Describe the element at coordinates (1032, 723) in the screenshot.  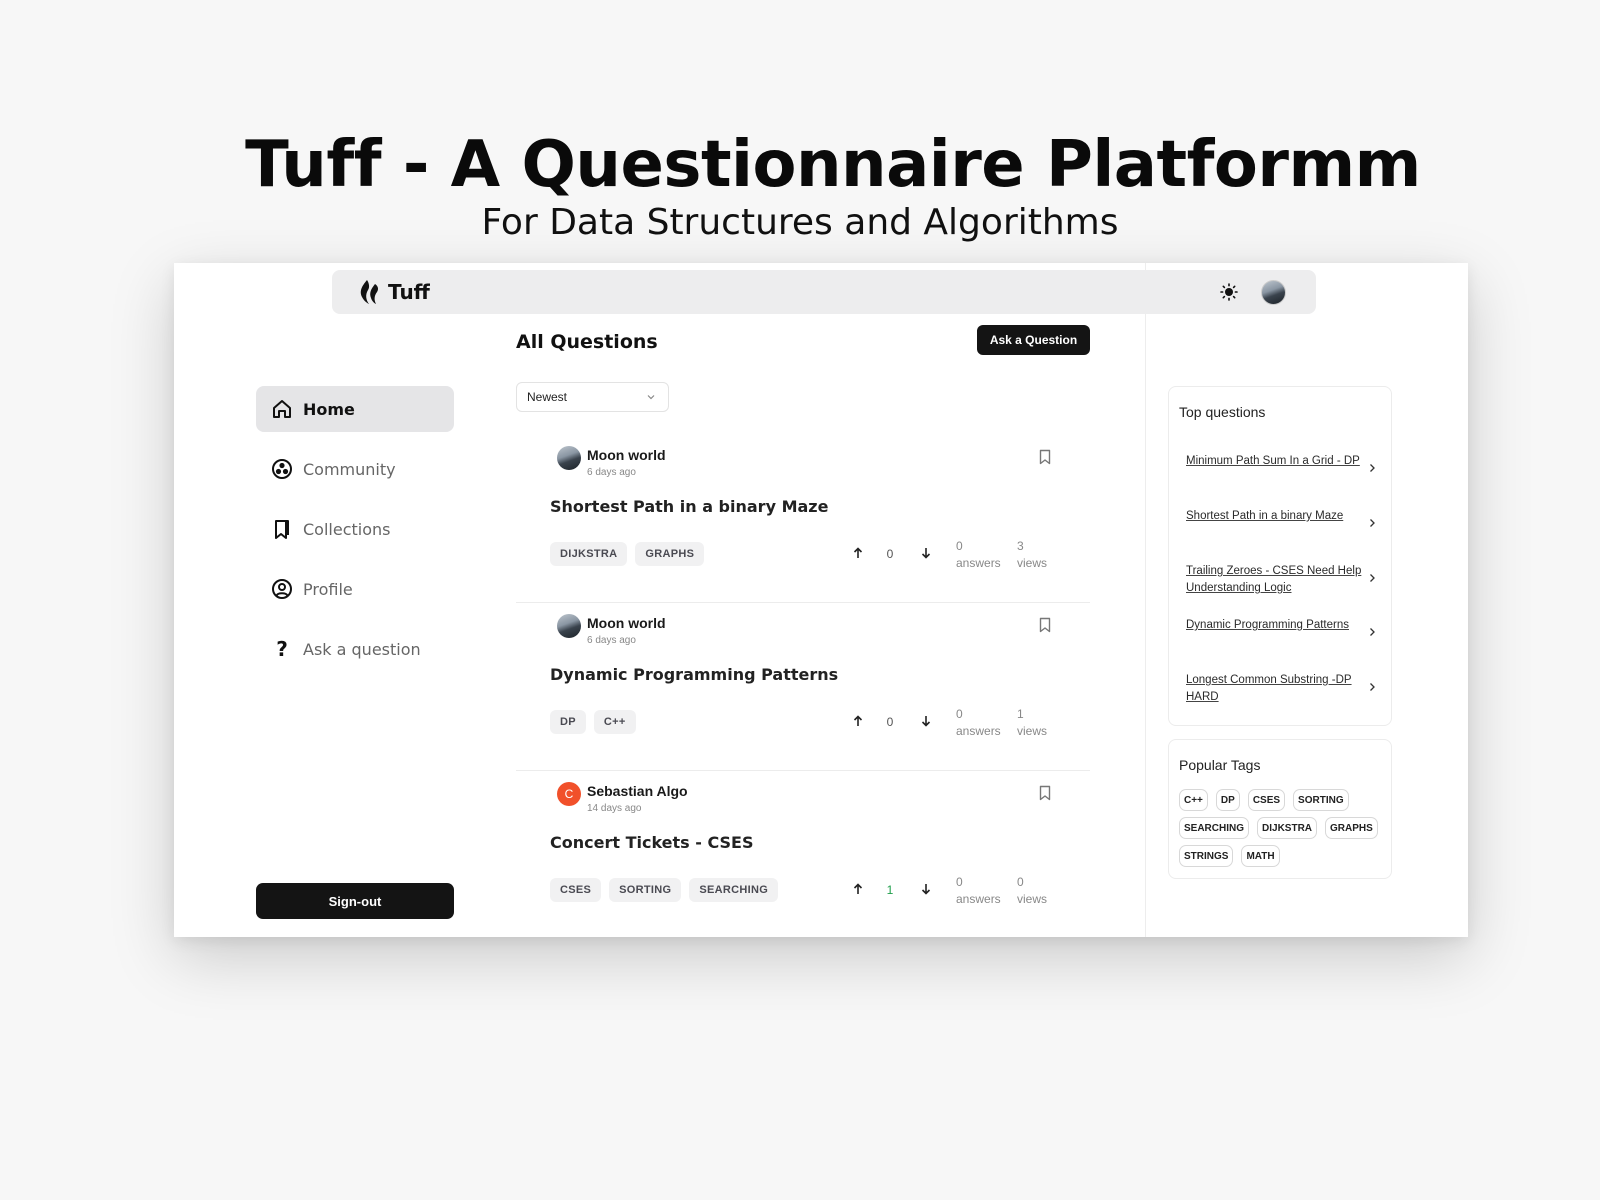
I see `views-stat: 1 views` at that location.